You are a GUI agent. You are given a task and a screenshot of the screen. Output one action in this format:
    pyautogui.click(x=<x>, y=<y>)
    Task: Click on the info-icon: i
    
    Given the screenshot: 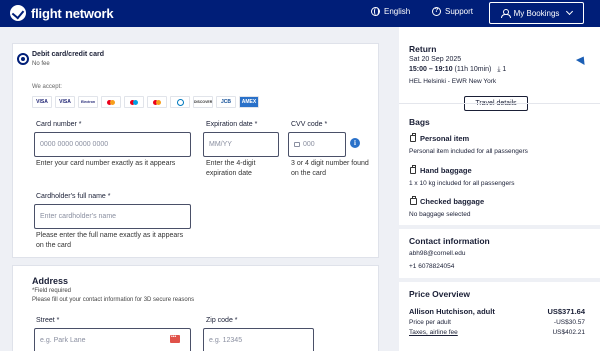 What is the action you would take?
    pyautogui.click(x=355, y=143)
    